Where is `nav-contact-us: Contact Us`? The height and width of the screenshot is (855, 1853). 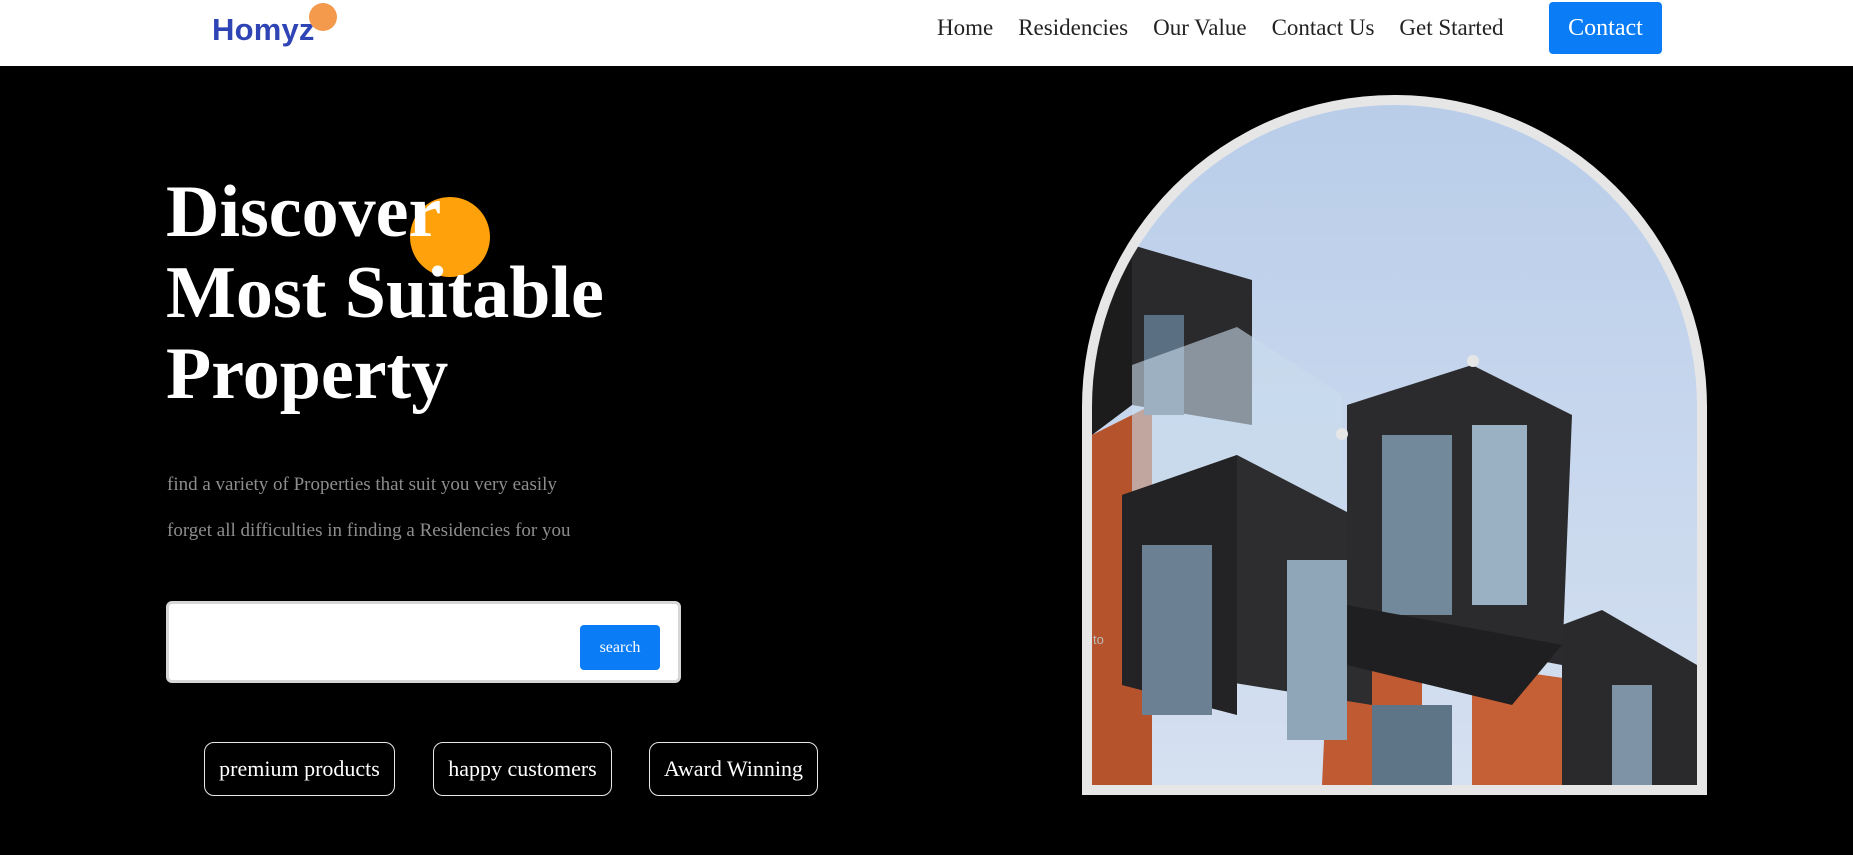 nav-contact-us: Contact Us is located at coordinates (1323, 28).